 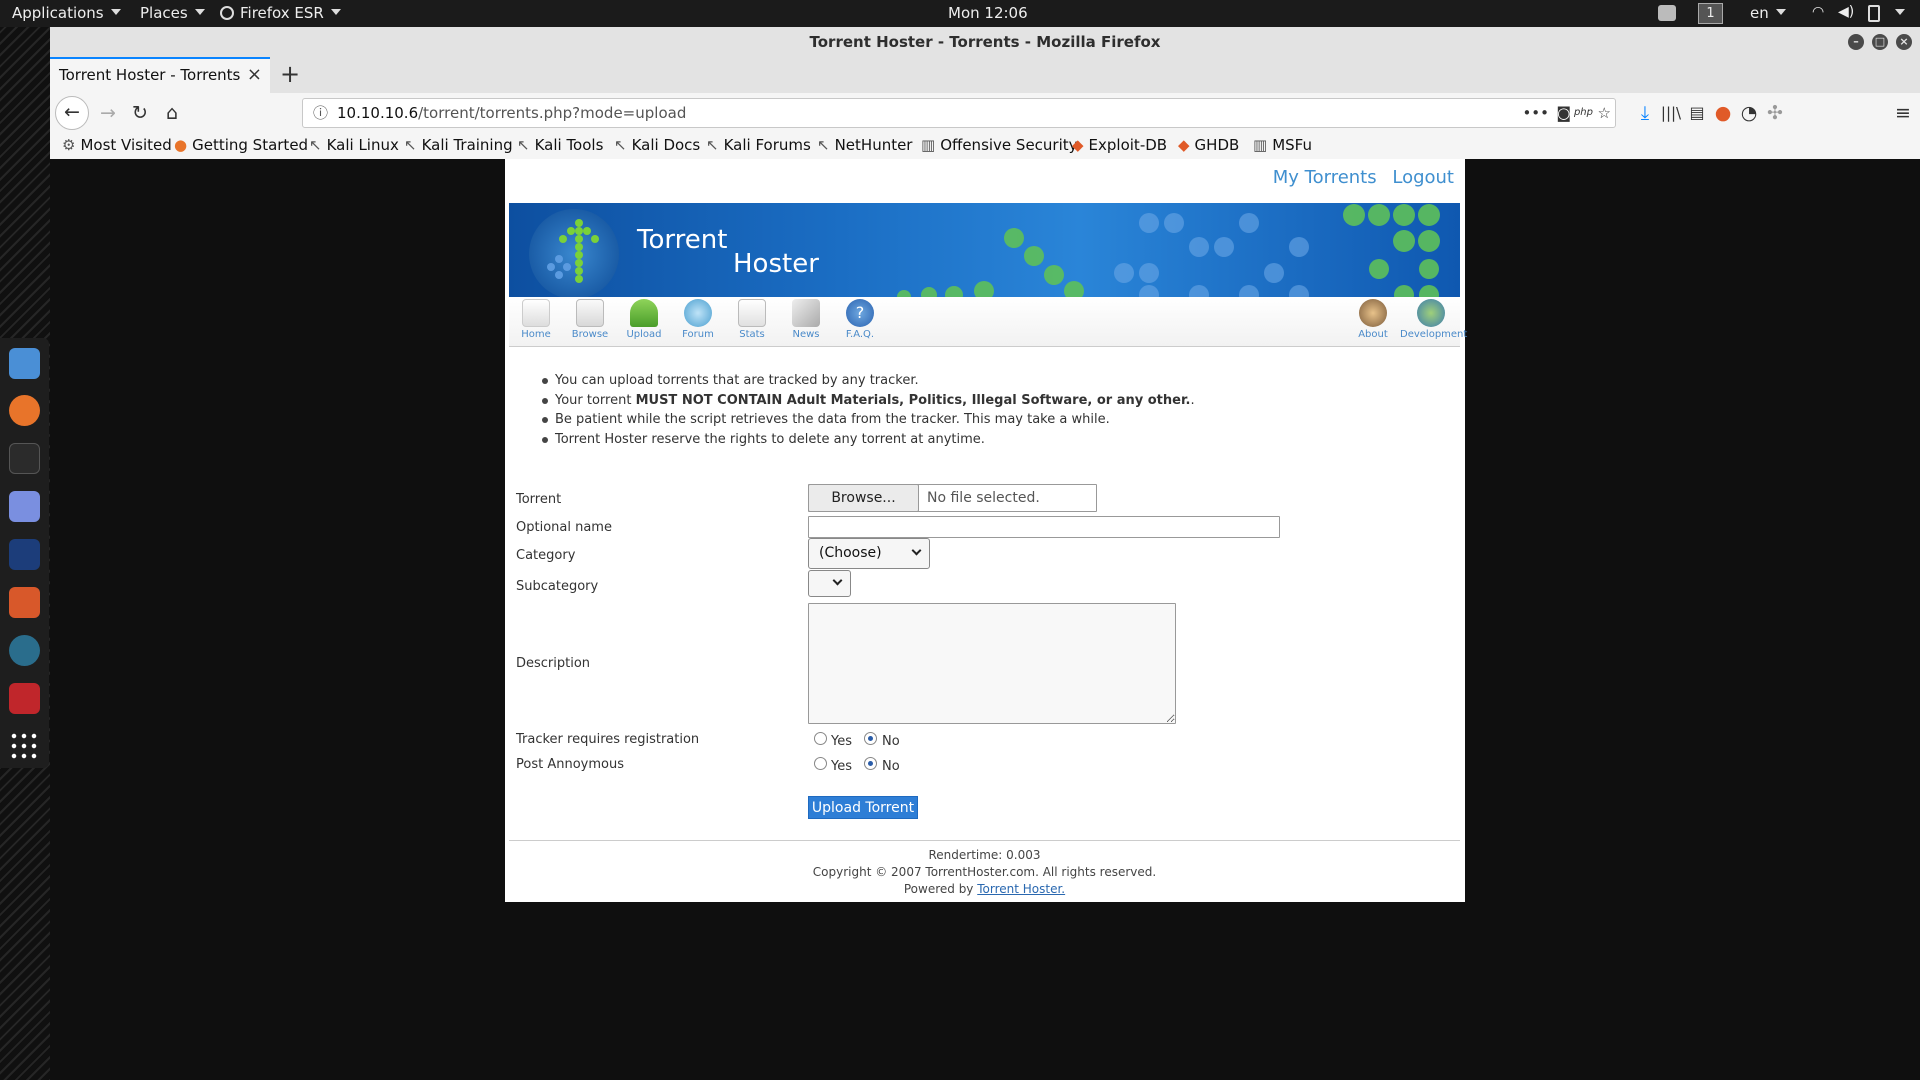 I want to click on forward-button: →, so click(x=108, y=113).